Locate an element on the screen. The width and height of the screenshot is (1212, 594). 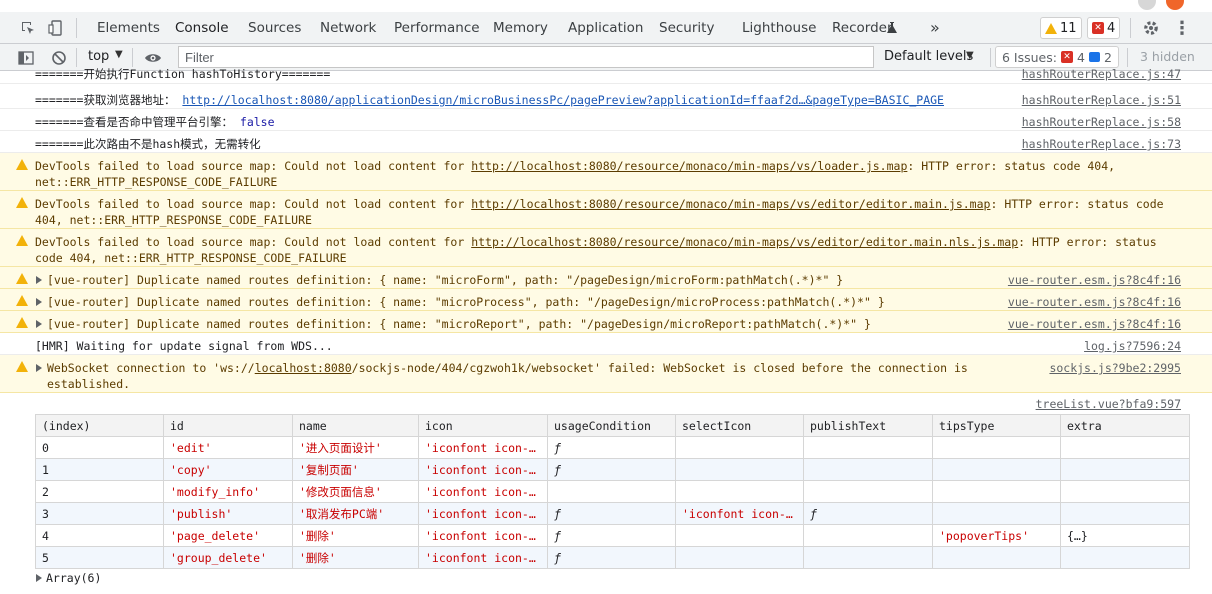
more-tabs-button: » is located at coordinates (935, 27).